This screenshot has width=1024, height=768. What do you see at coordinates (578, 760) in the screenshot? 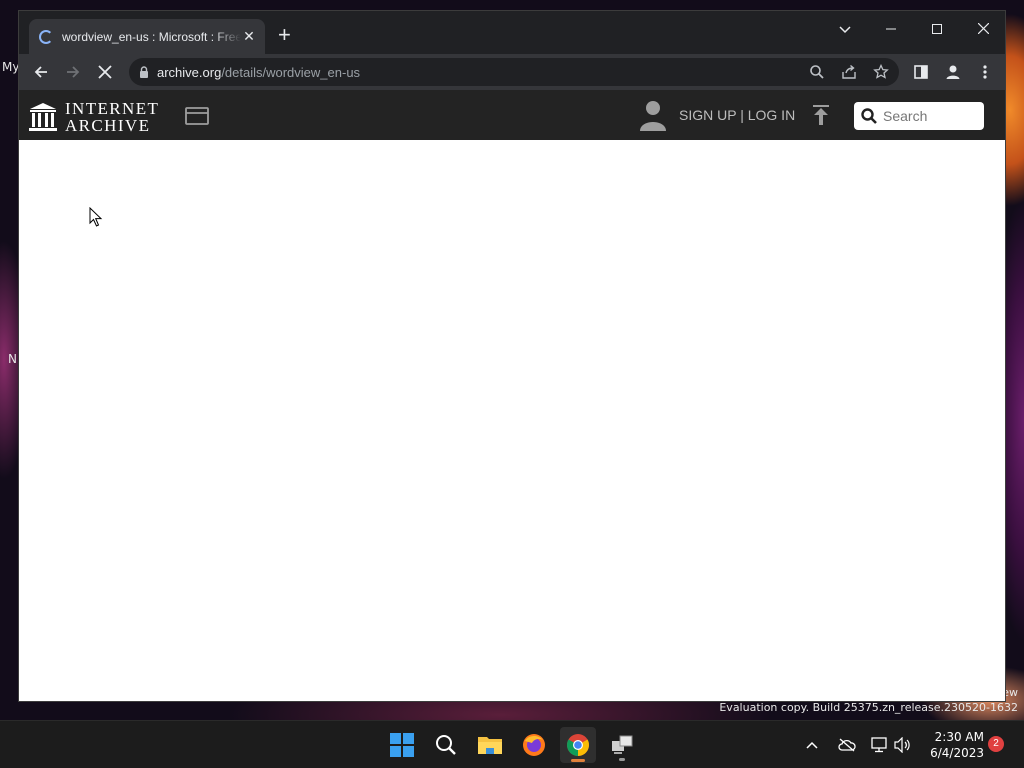
I see `active-app-indicator` at bounding box center [578, 760].